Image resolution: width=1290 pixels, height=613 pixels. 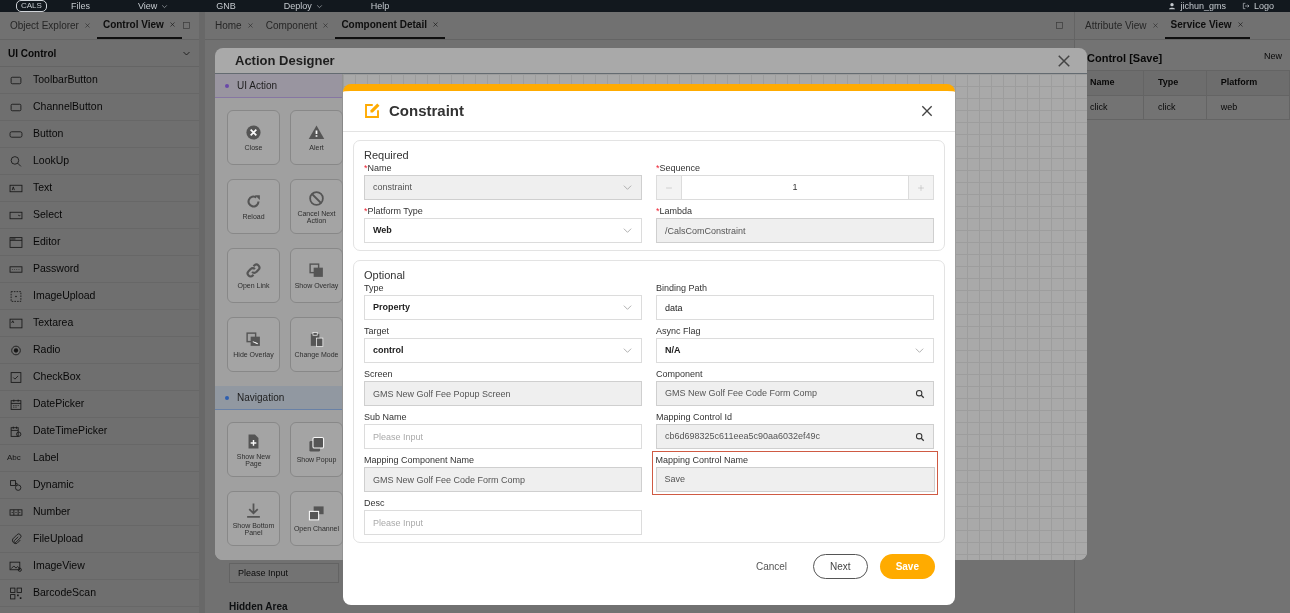 I want to click on field-label: *Lambda, so click(x=675, y=211).